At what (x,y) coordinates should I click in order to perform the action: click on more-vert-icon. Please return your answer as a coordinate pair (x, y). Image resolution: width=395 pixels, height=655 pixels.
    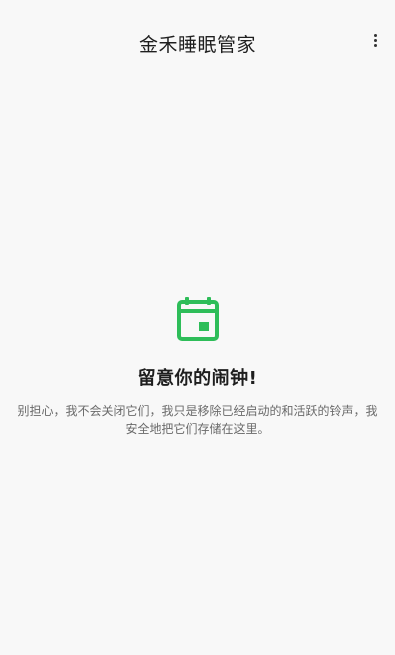
    Looking at the image, I should click on (375, 35).